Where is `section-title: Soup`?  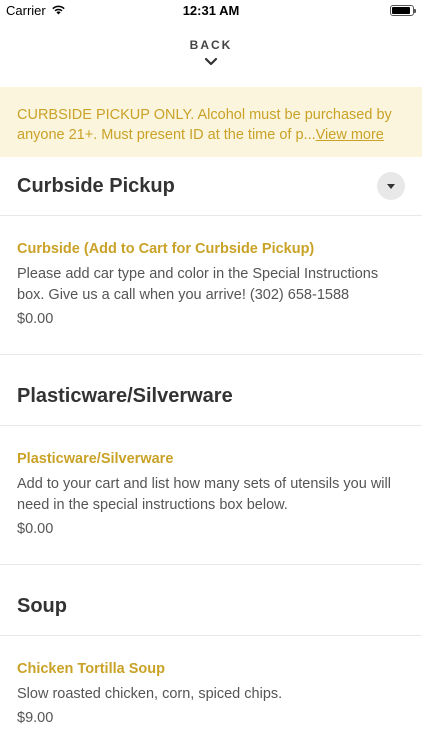
section-title: Soup is located at coordinates (42, 606).